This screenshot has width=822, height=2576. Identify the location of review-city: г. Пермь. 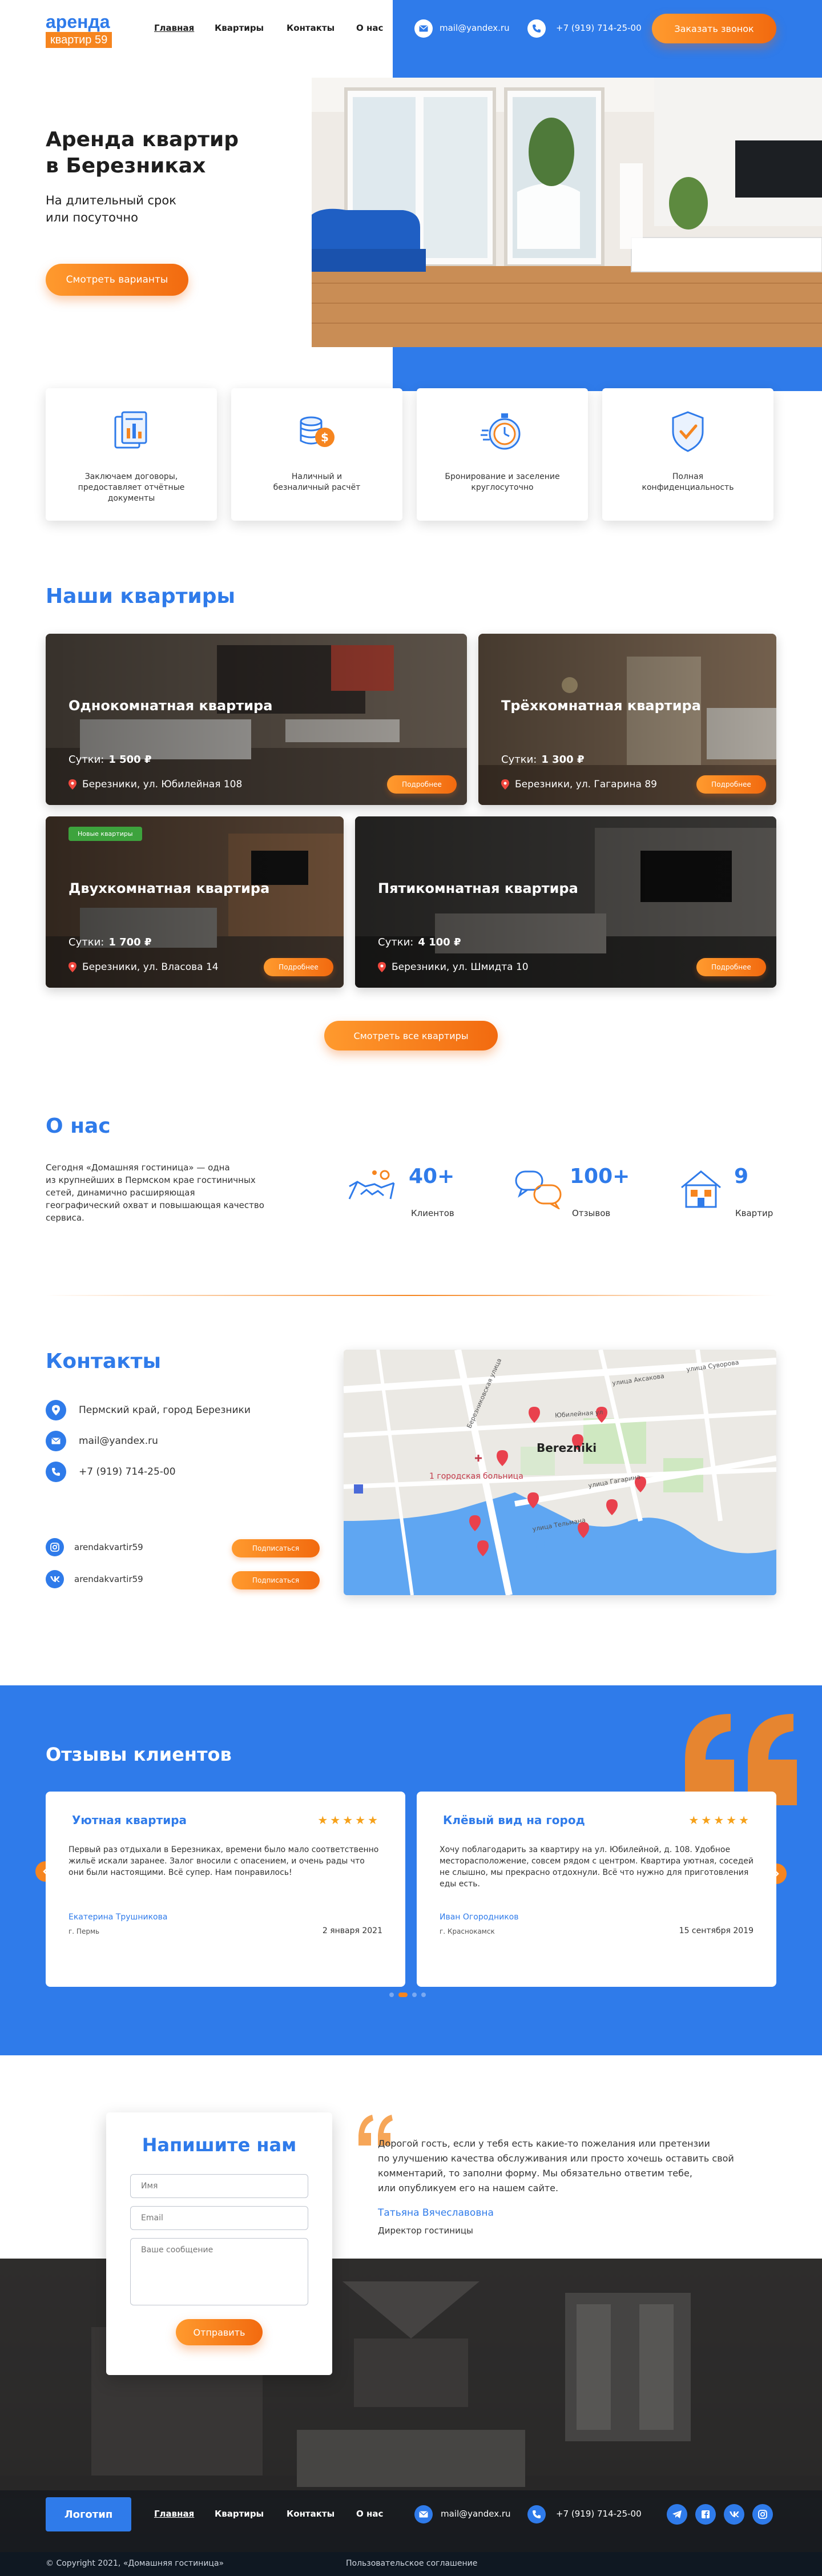
(84, 1931).